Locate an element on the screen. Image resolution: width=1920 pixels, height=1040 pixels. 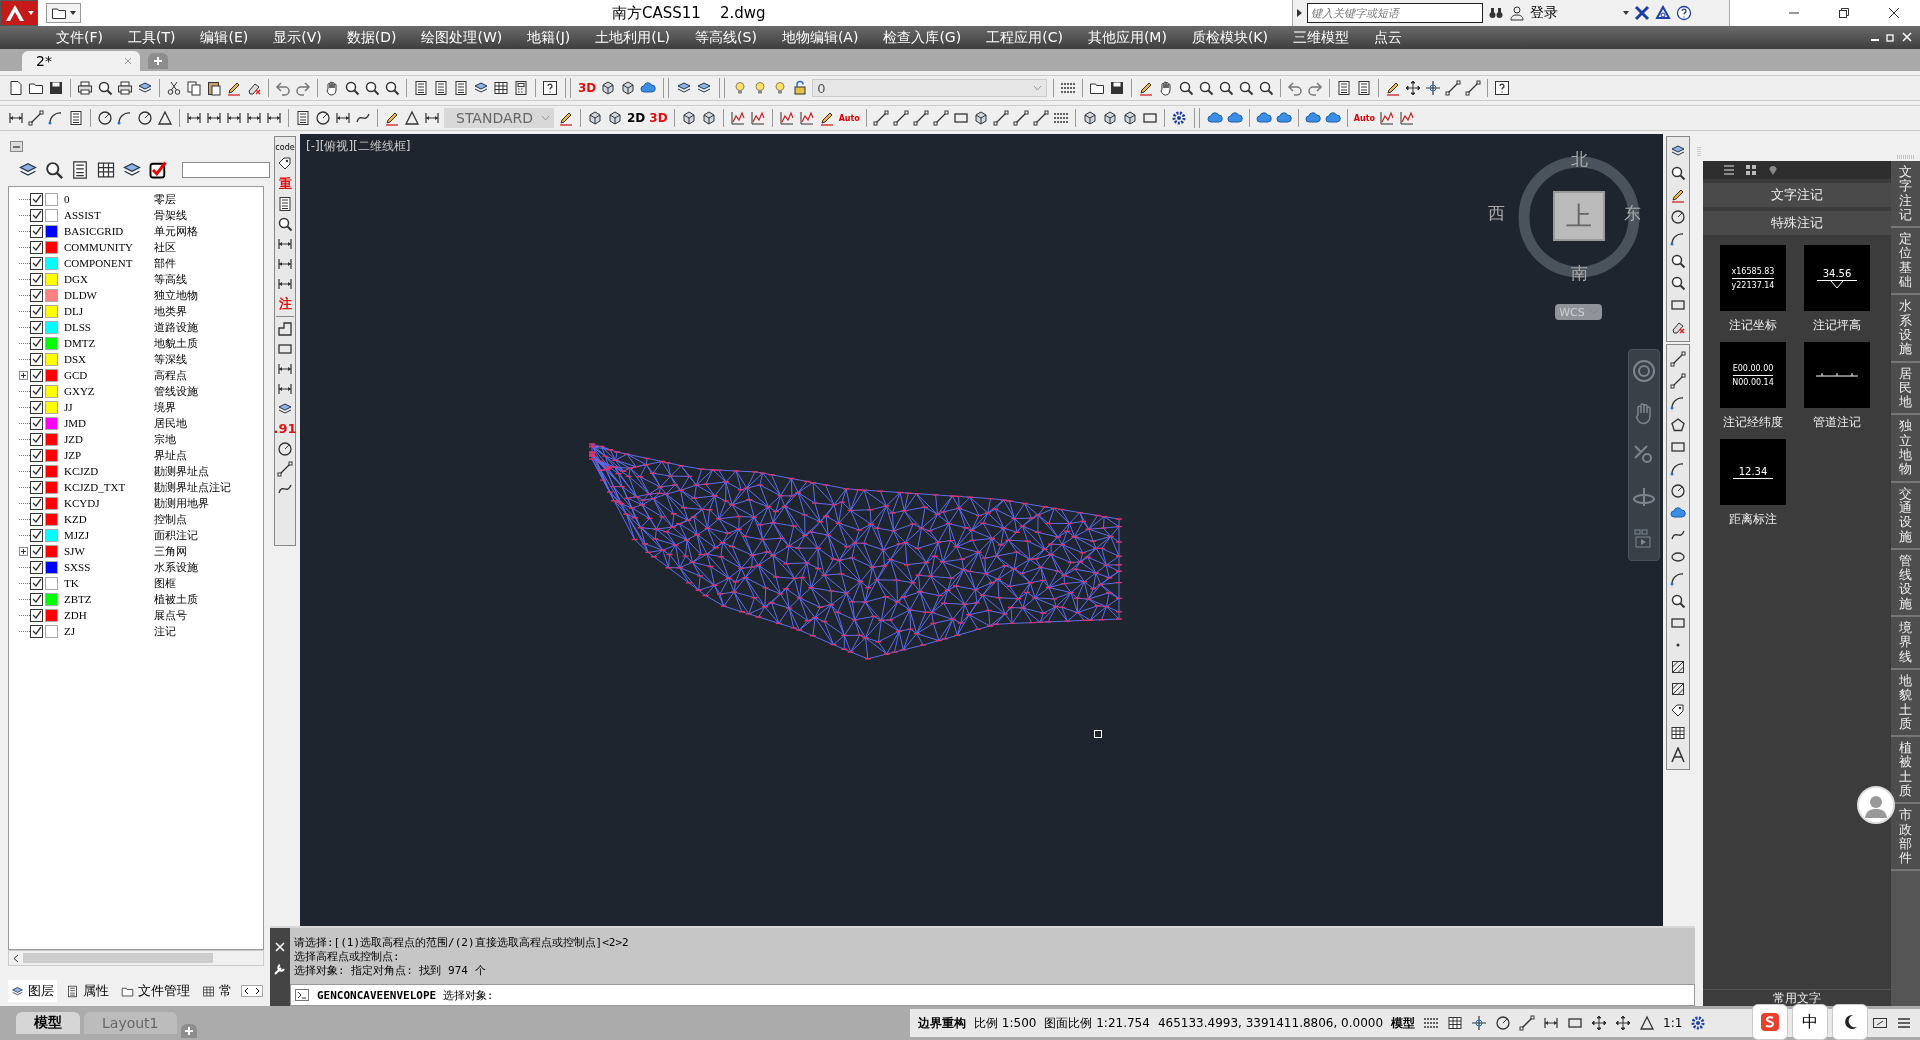
status-text: 边界重构 is located at coordinates (942, 1023).